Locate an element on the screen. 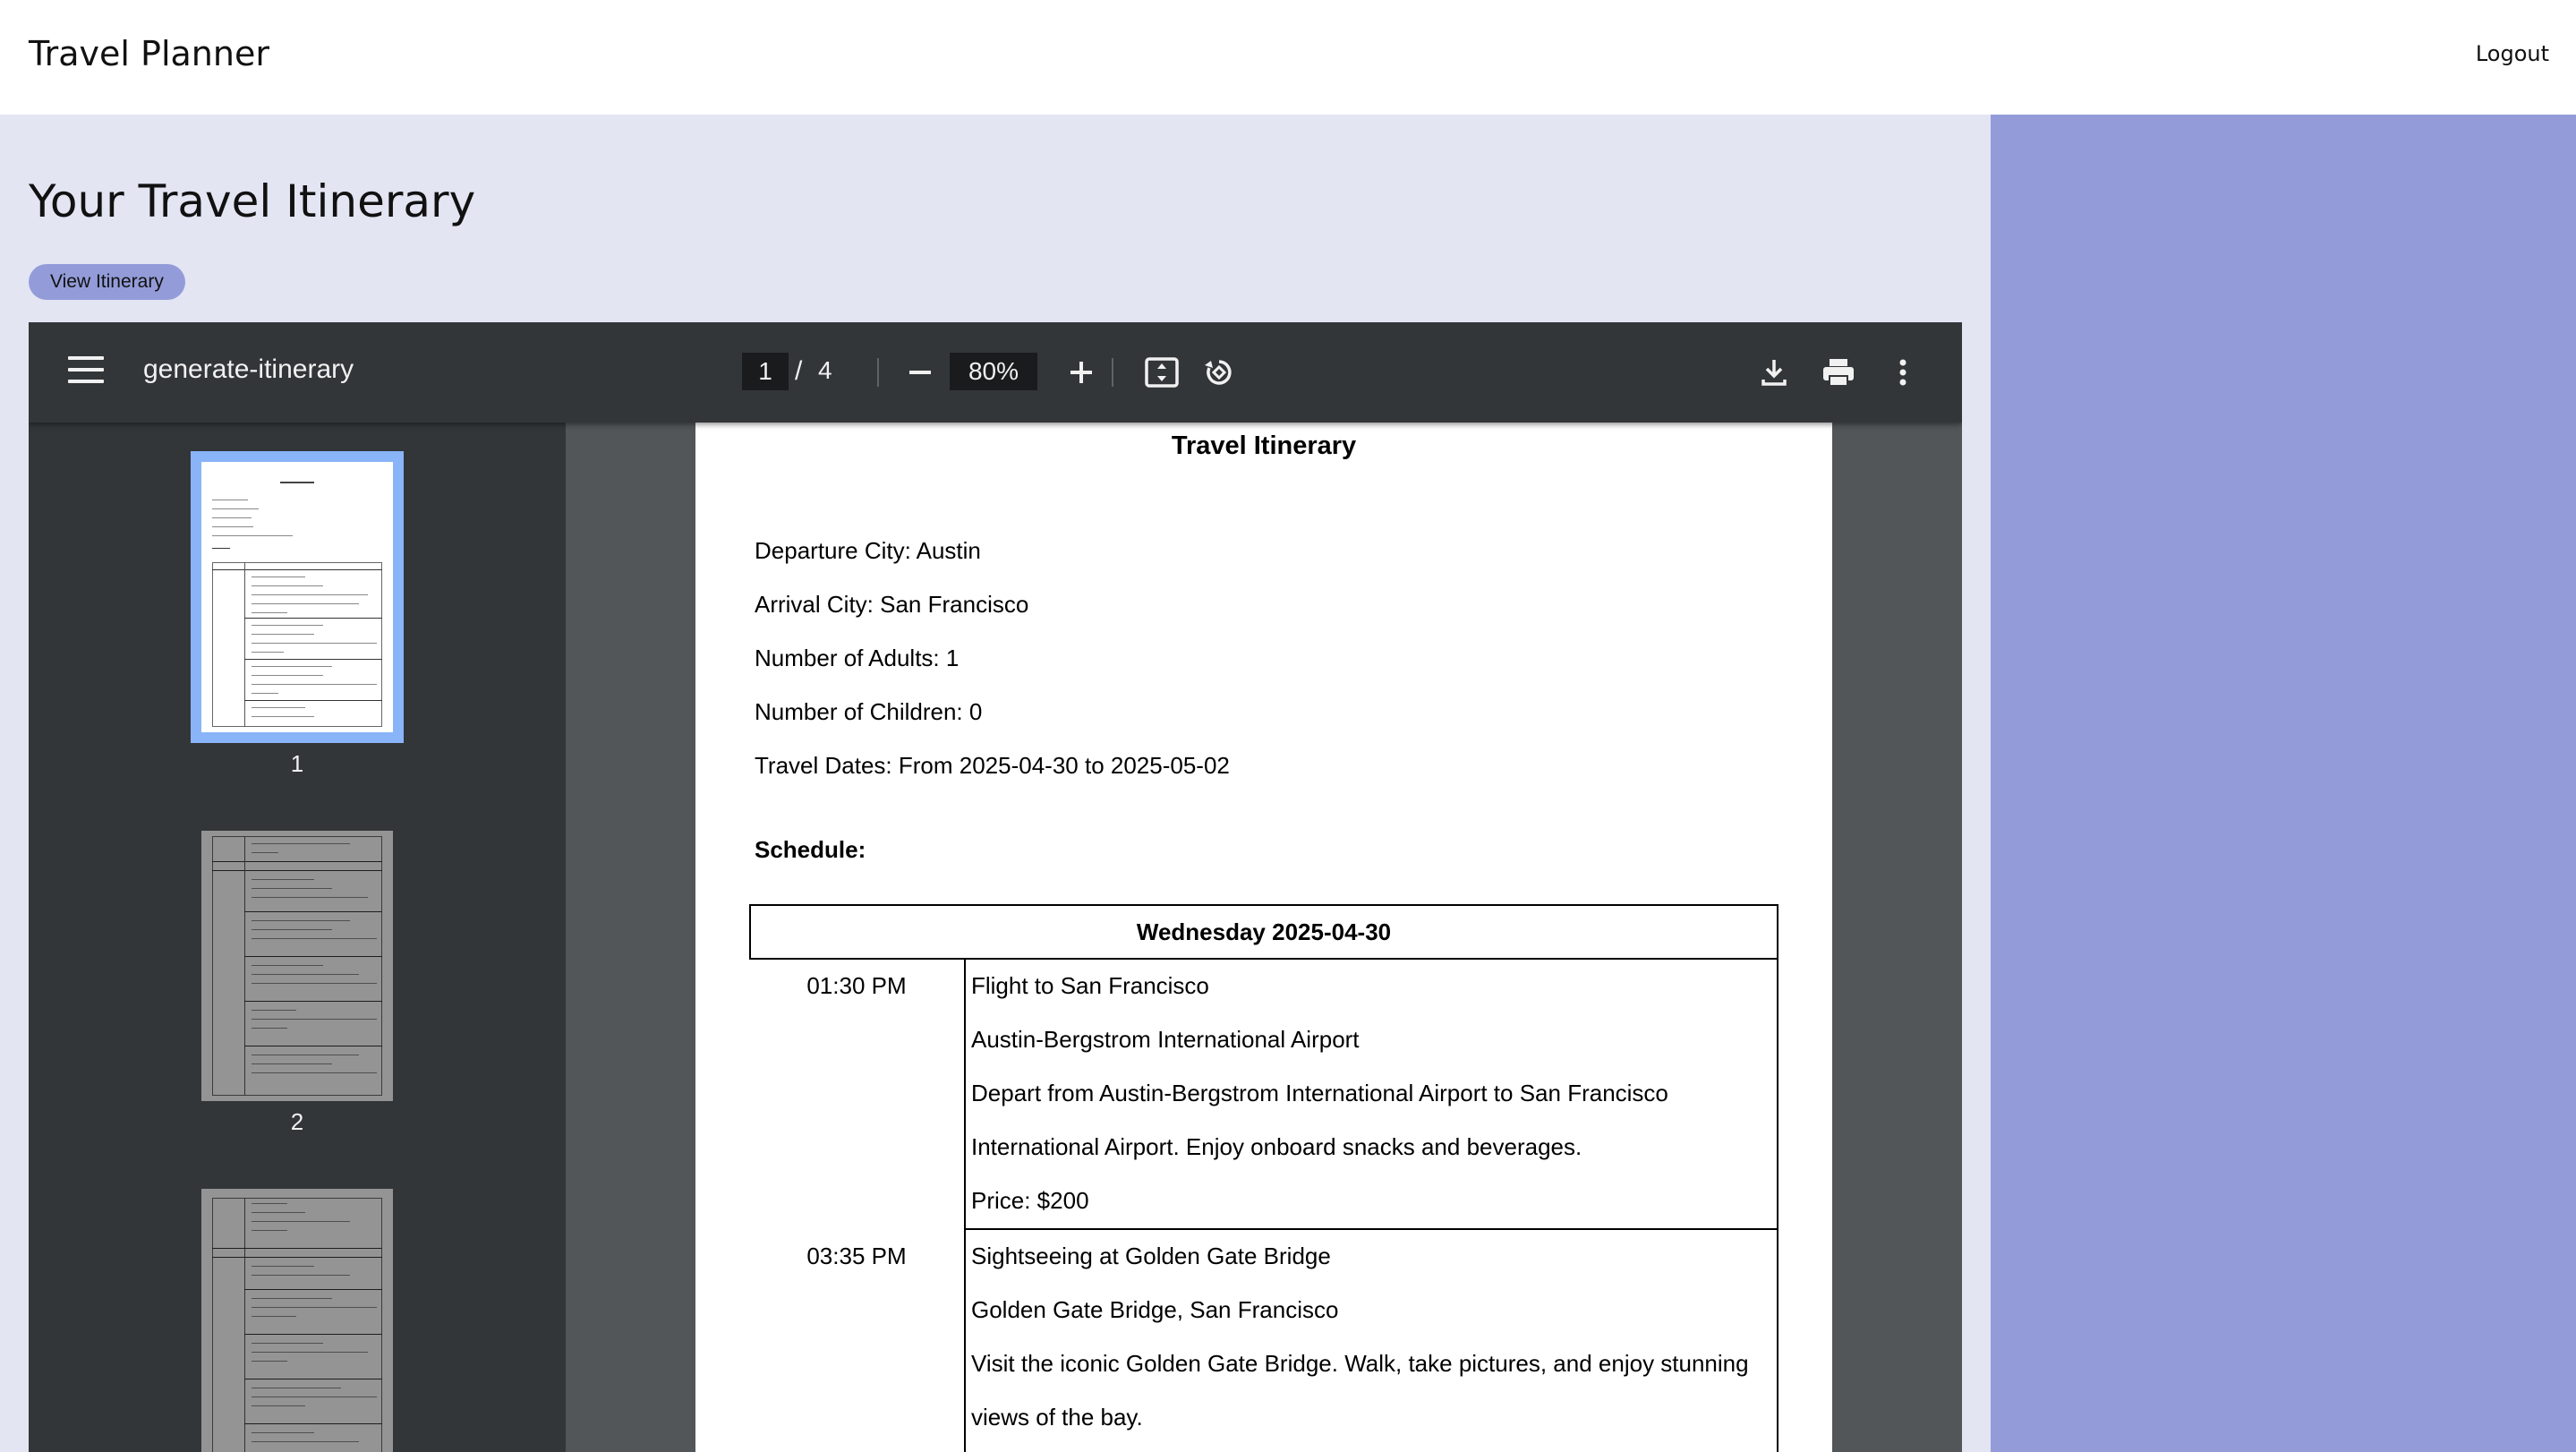 The height and width of the screenshot is (1452, 2576). app-brand: Travel Planner is located at coordinates (149, 53).